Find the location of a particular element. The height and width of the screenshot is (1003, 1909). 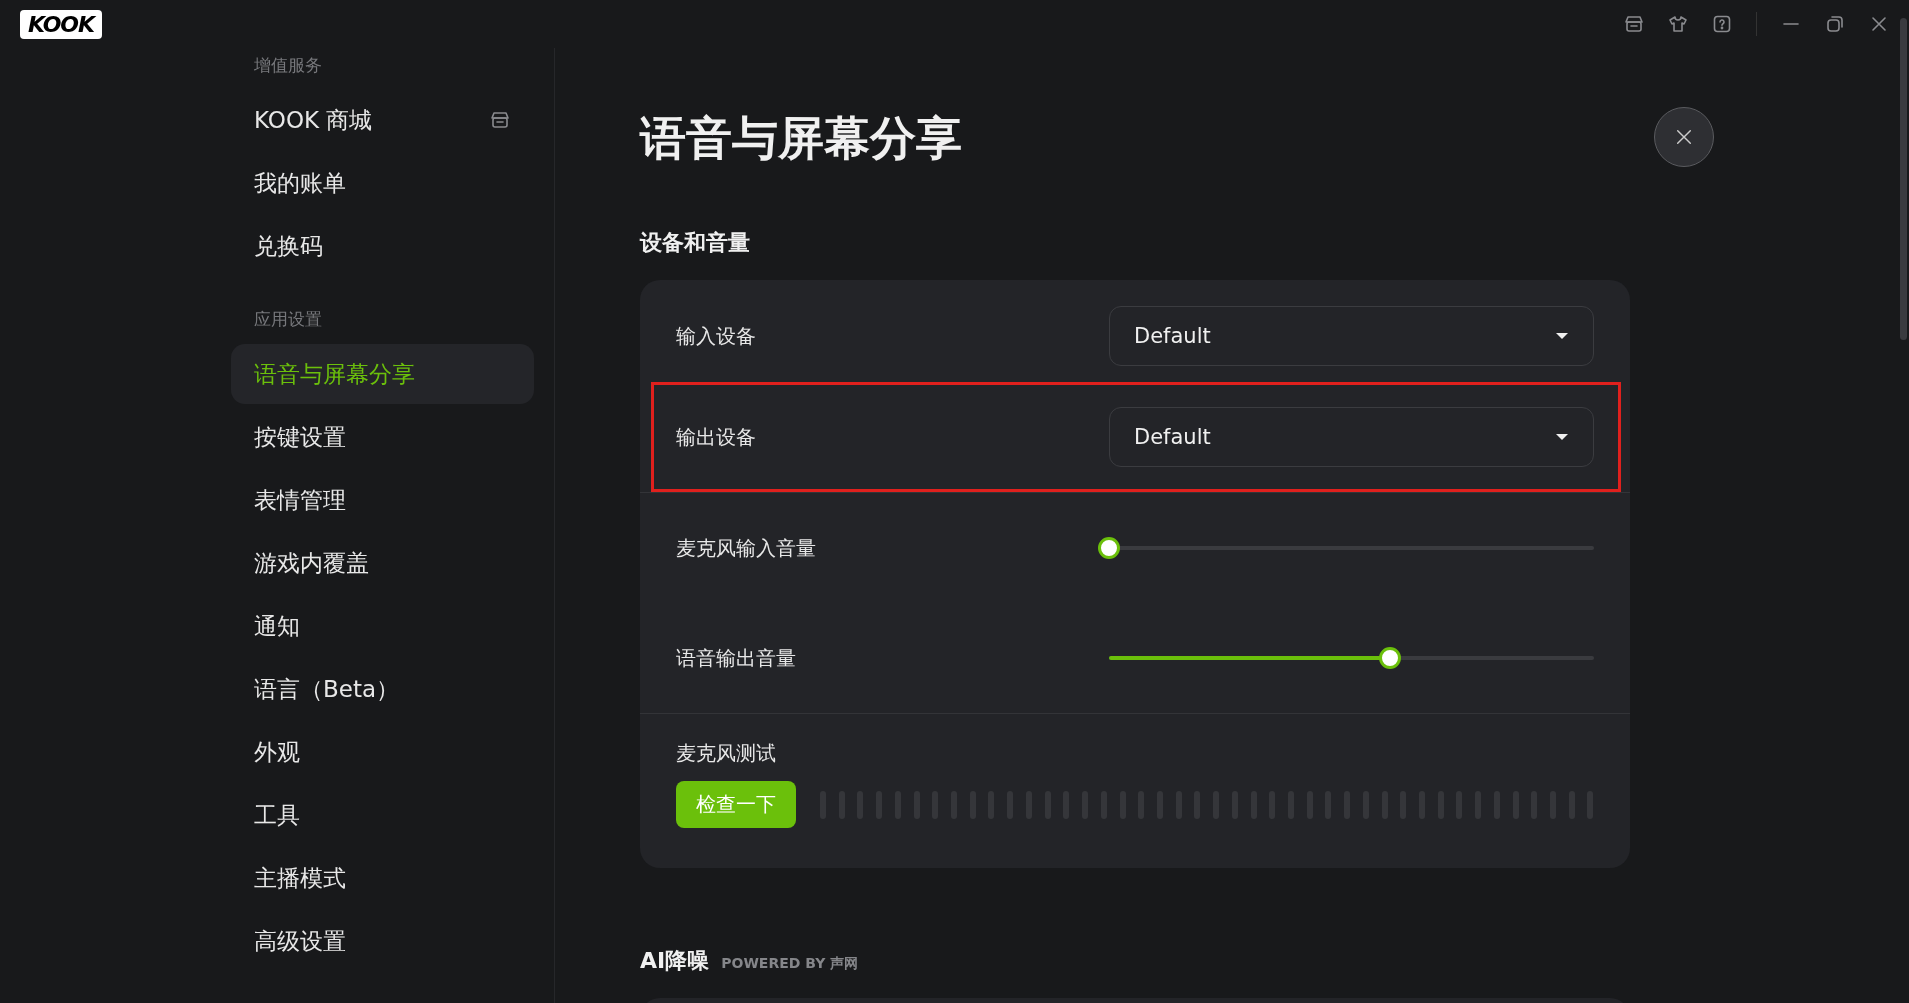

sidebar-item: 工具 is located at coordinates (382, 815).